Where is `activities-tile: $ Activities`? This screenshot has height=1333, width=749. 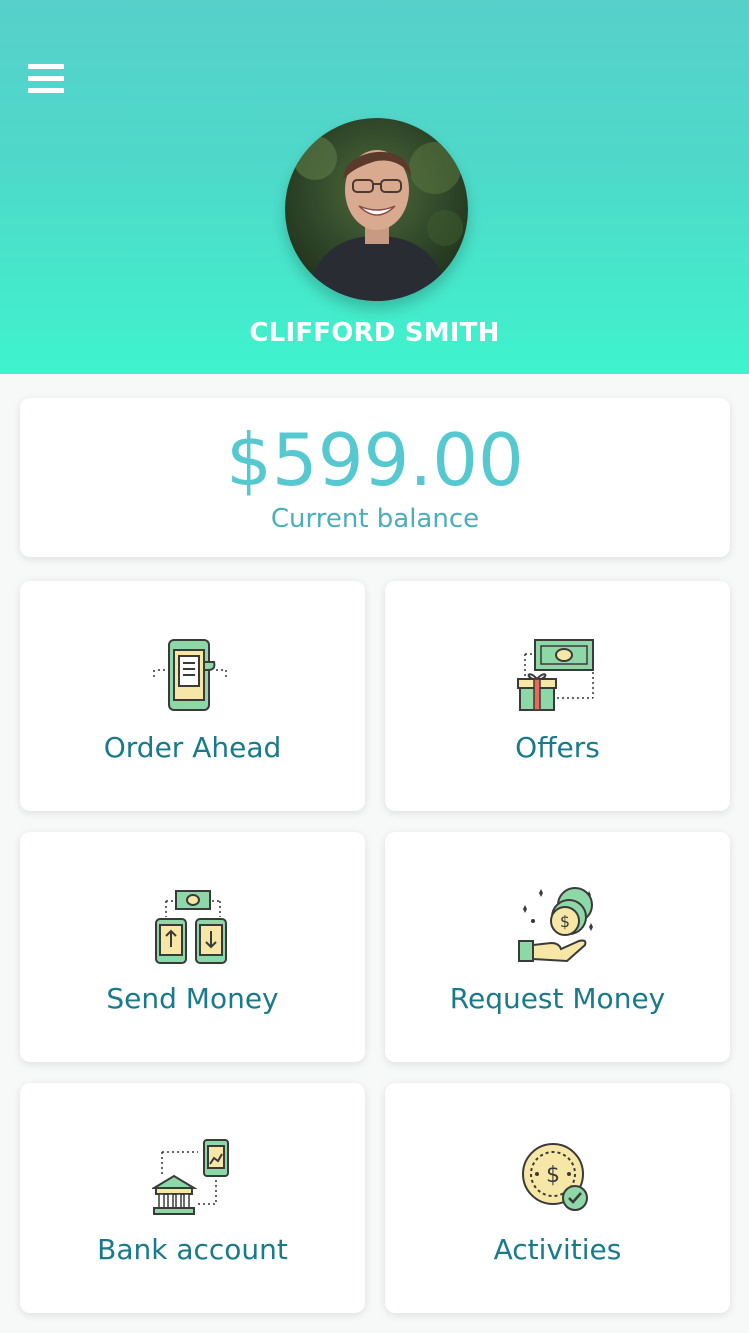
activities-tile: $ Activities is located at coordinates (557, 1198).